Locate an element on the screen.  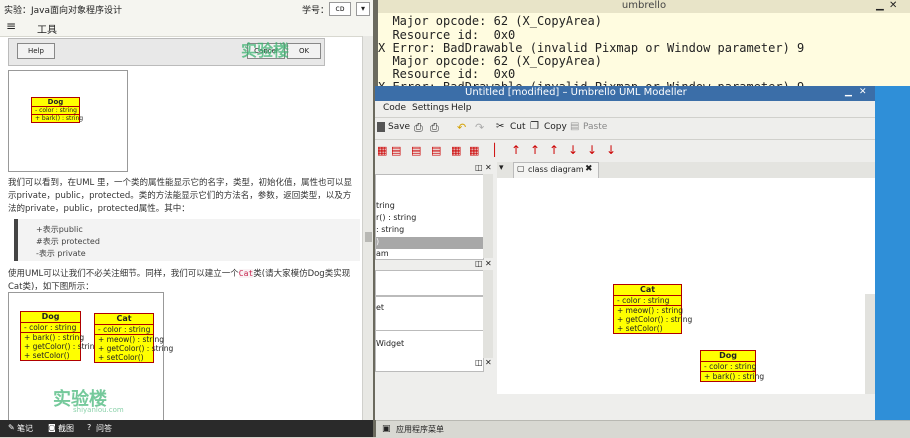
menu-help: Help is located at coordinates (461, 108).